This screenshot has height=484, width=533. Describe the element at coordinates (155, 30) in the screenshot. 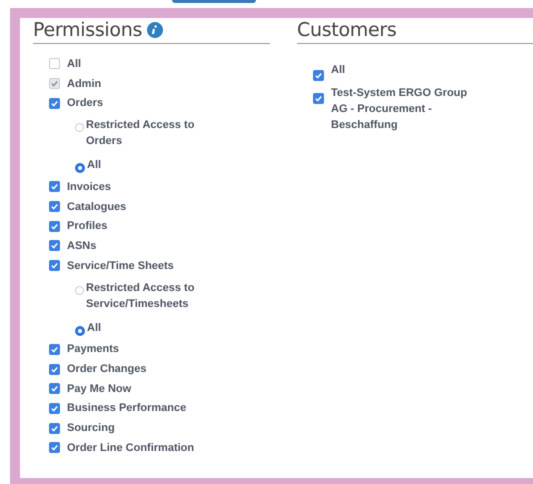

I see `info-icon` at that location.